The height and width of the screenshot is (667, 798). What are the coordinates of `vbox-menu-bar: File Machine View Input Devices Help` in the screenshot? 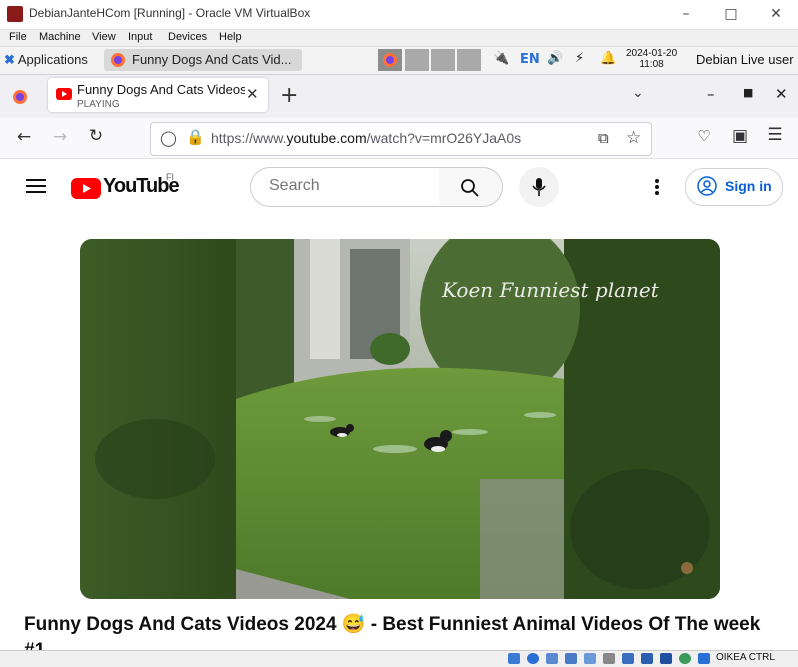 It's located at (399, 38).